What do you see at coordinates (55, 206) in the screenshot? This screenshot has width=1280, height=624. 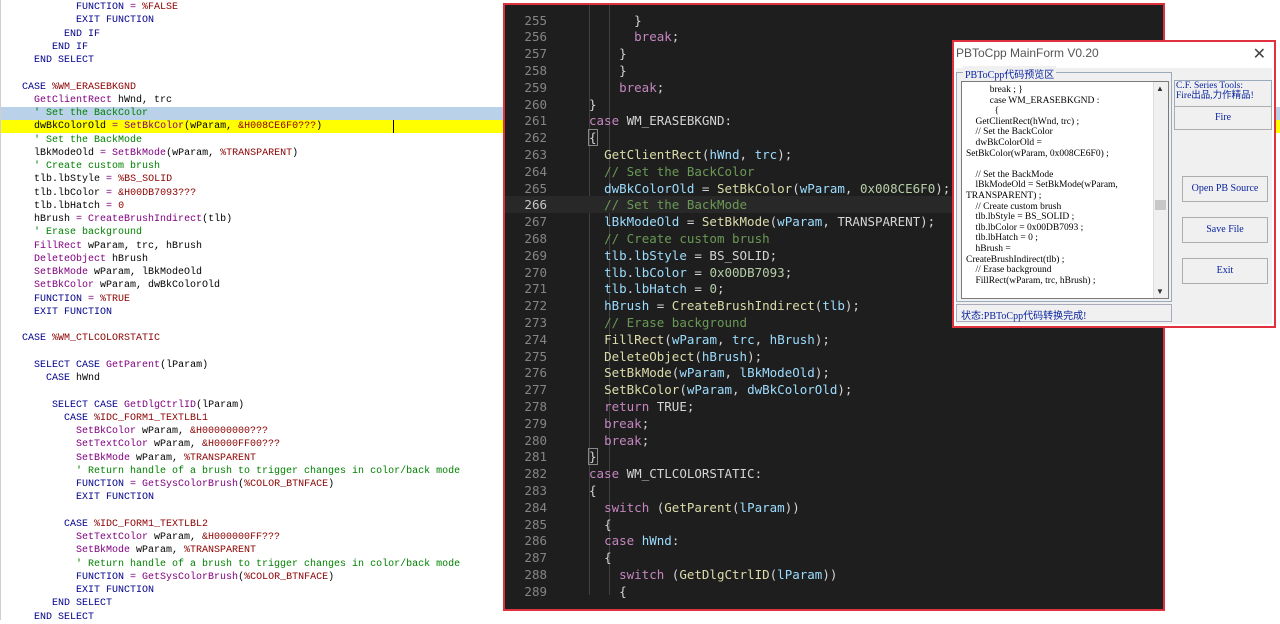 I see `pb-code-token: tlb.lbHatch` at bounding box center [55, 206].